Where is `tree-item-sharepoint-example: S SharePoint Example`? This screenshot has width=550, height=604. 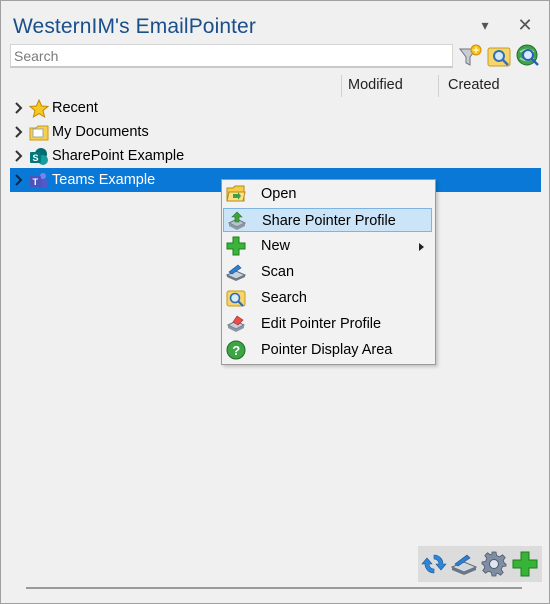 tree-item-sharepoint-example: S SharePoint Example is located at coordinates (275, 156).